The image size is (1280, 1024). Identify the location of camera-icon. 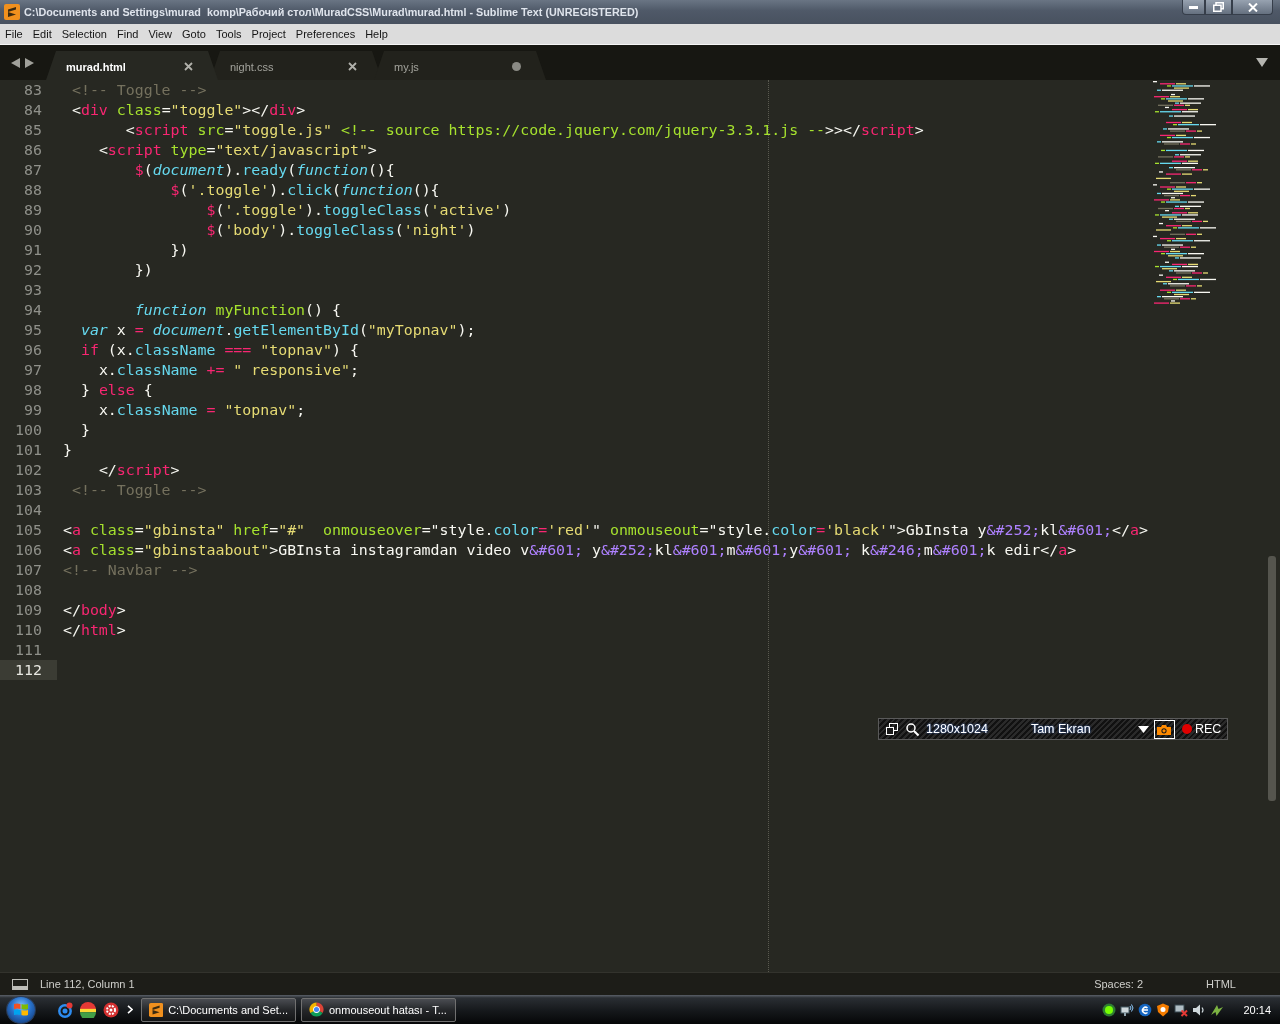
(1164, 729).